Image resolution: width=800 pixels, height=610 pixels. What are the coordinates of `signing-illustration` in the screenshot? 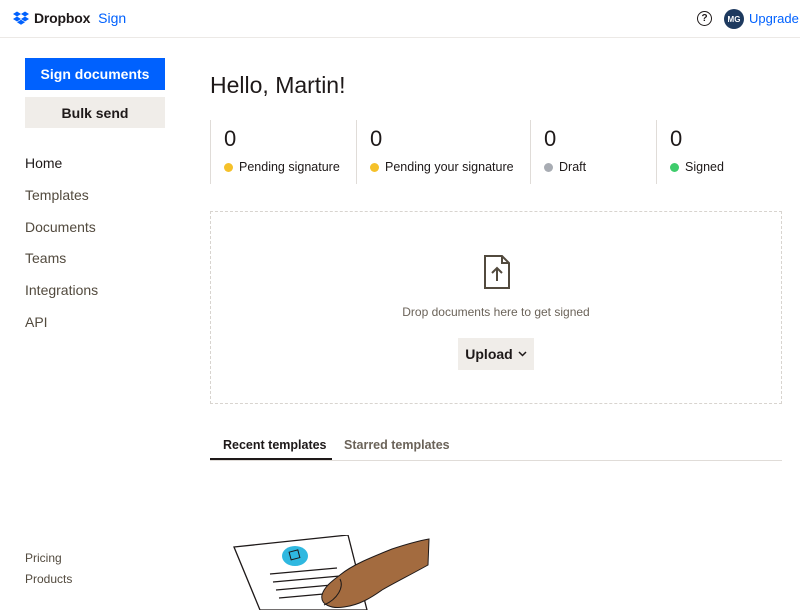 It's located at (331, 572).